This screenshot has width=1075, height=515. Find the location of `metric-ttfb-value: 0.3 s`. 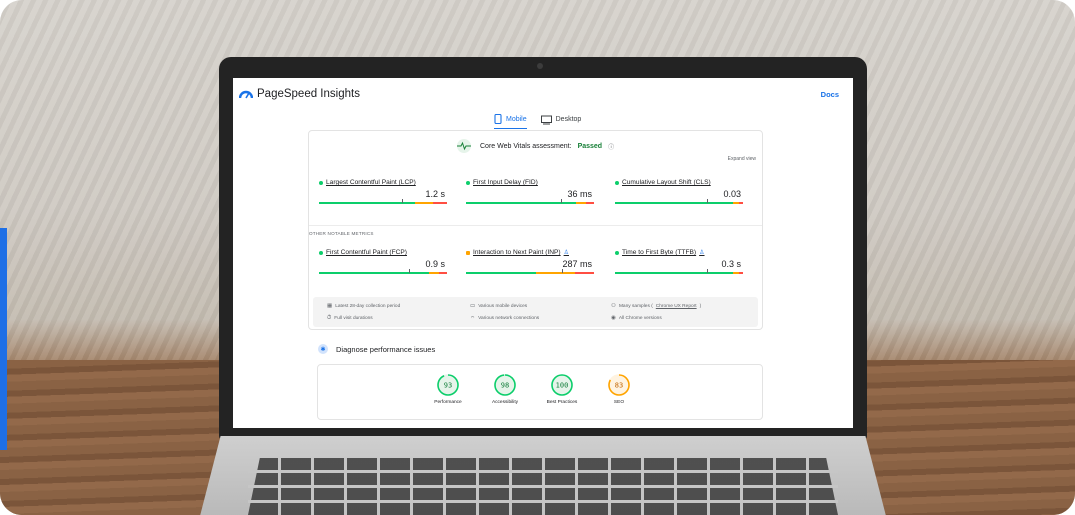

metric-ttfb-value: 0.3 s is located at coordinates (731, 264).